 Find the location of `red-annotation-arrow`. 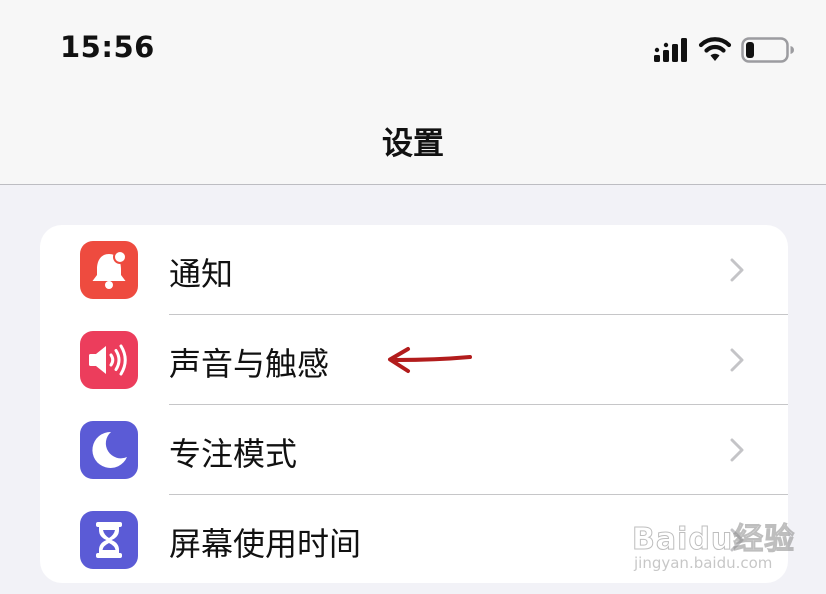

red-annotation-arrow is located at coordinates (430, 360).